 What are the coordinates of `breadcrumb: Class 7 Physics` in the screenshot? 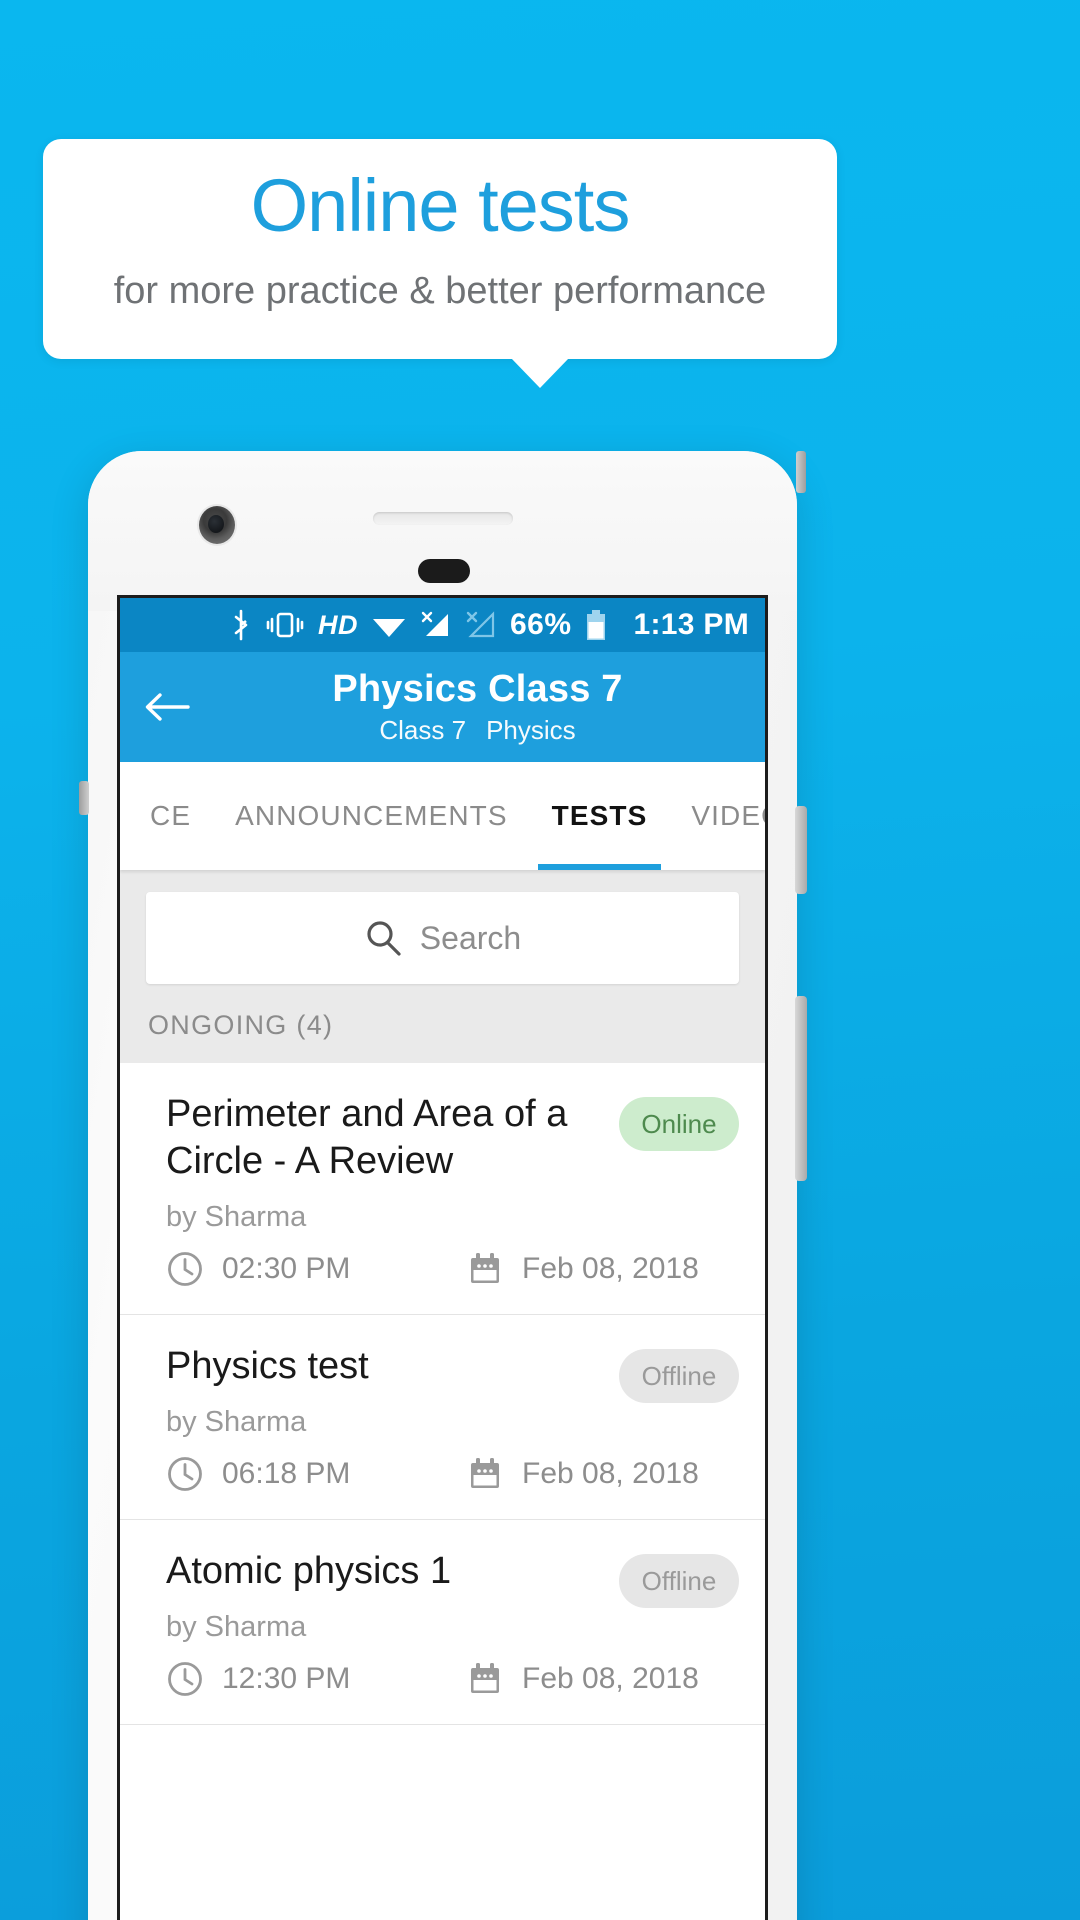 It's located at (477, 730).